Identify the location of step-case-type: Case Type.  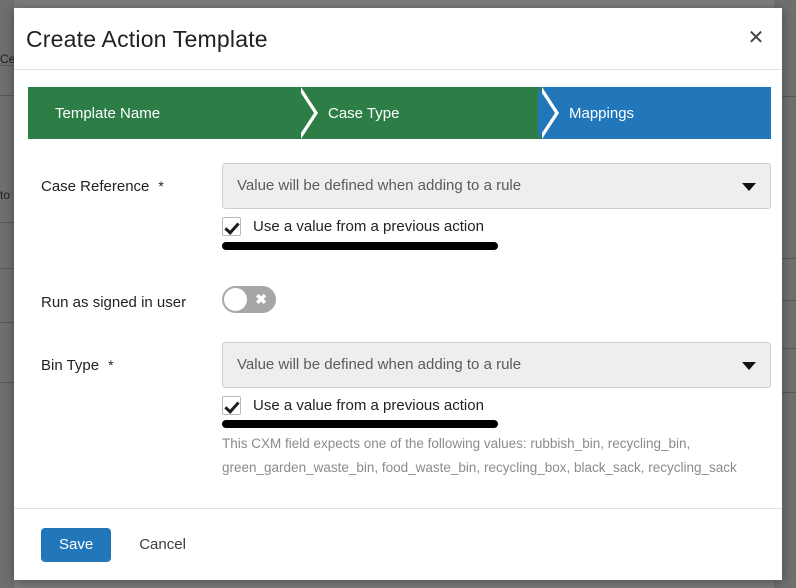
(430, 113).